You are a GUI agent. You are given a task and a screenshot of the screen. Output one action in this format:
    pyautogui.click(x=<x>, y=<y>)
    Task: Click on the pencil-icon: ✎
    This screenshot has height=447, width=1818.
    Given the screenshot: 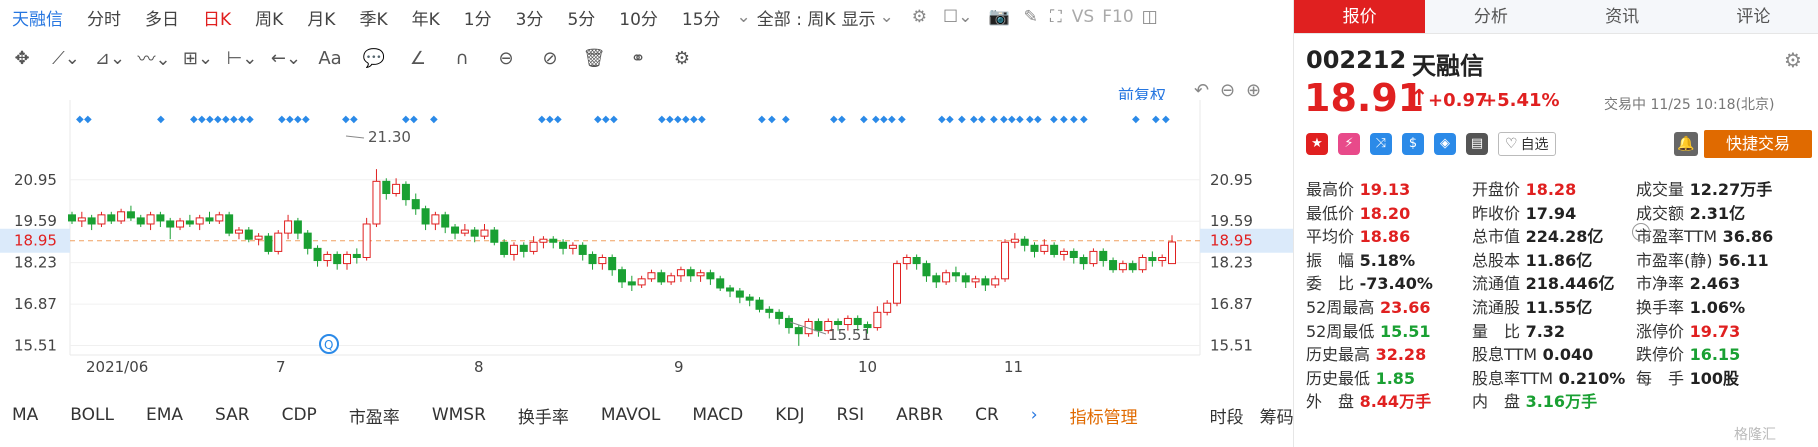 What is the action you would take?
    pyautogui.click(x=1031, y=17)
    